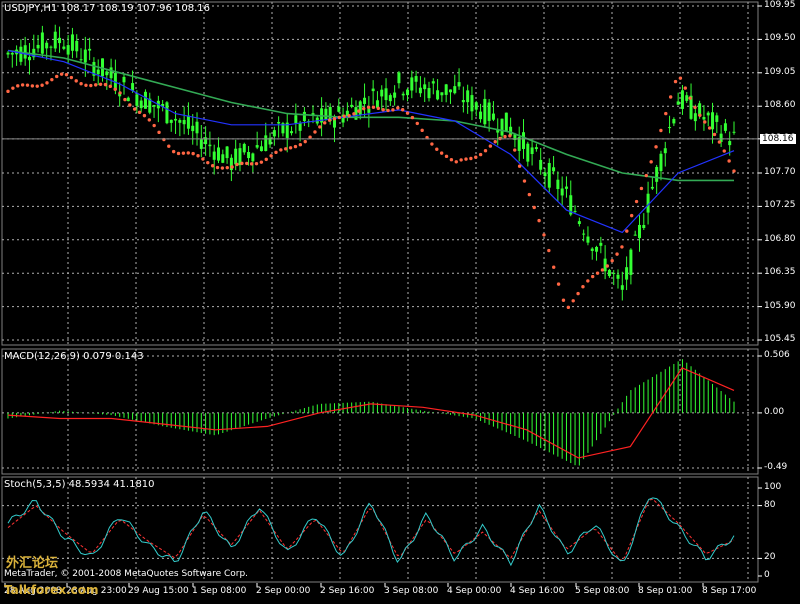  I want to click on stoch-tick-label: 0, so click(767, 575).